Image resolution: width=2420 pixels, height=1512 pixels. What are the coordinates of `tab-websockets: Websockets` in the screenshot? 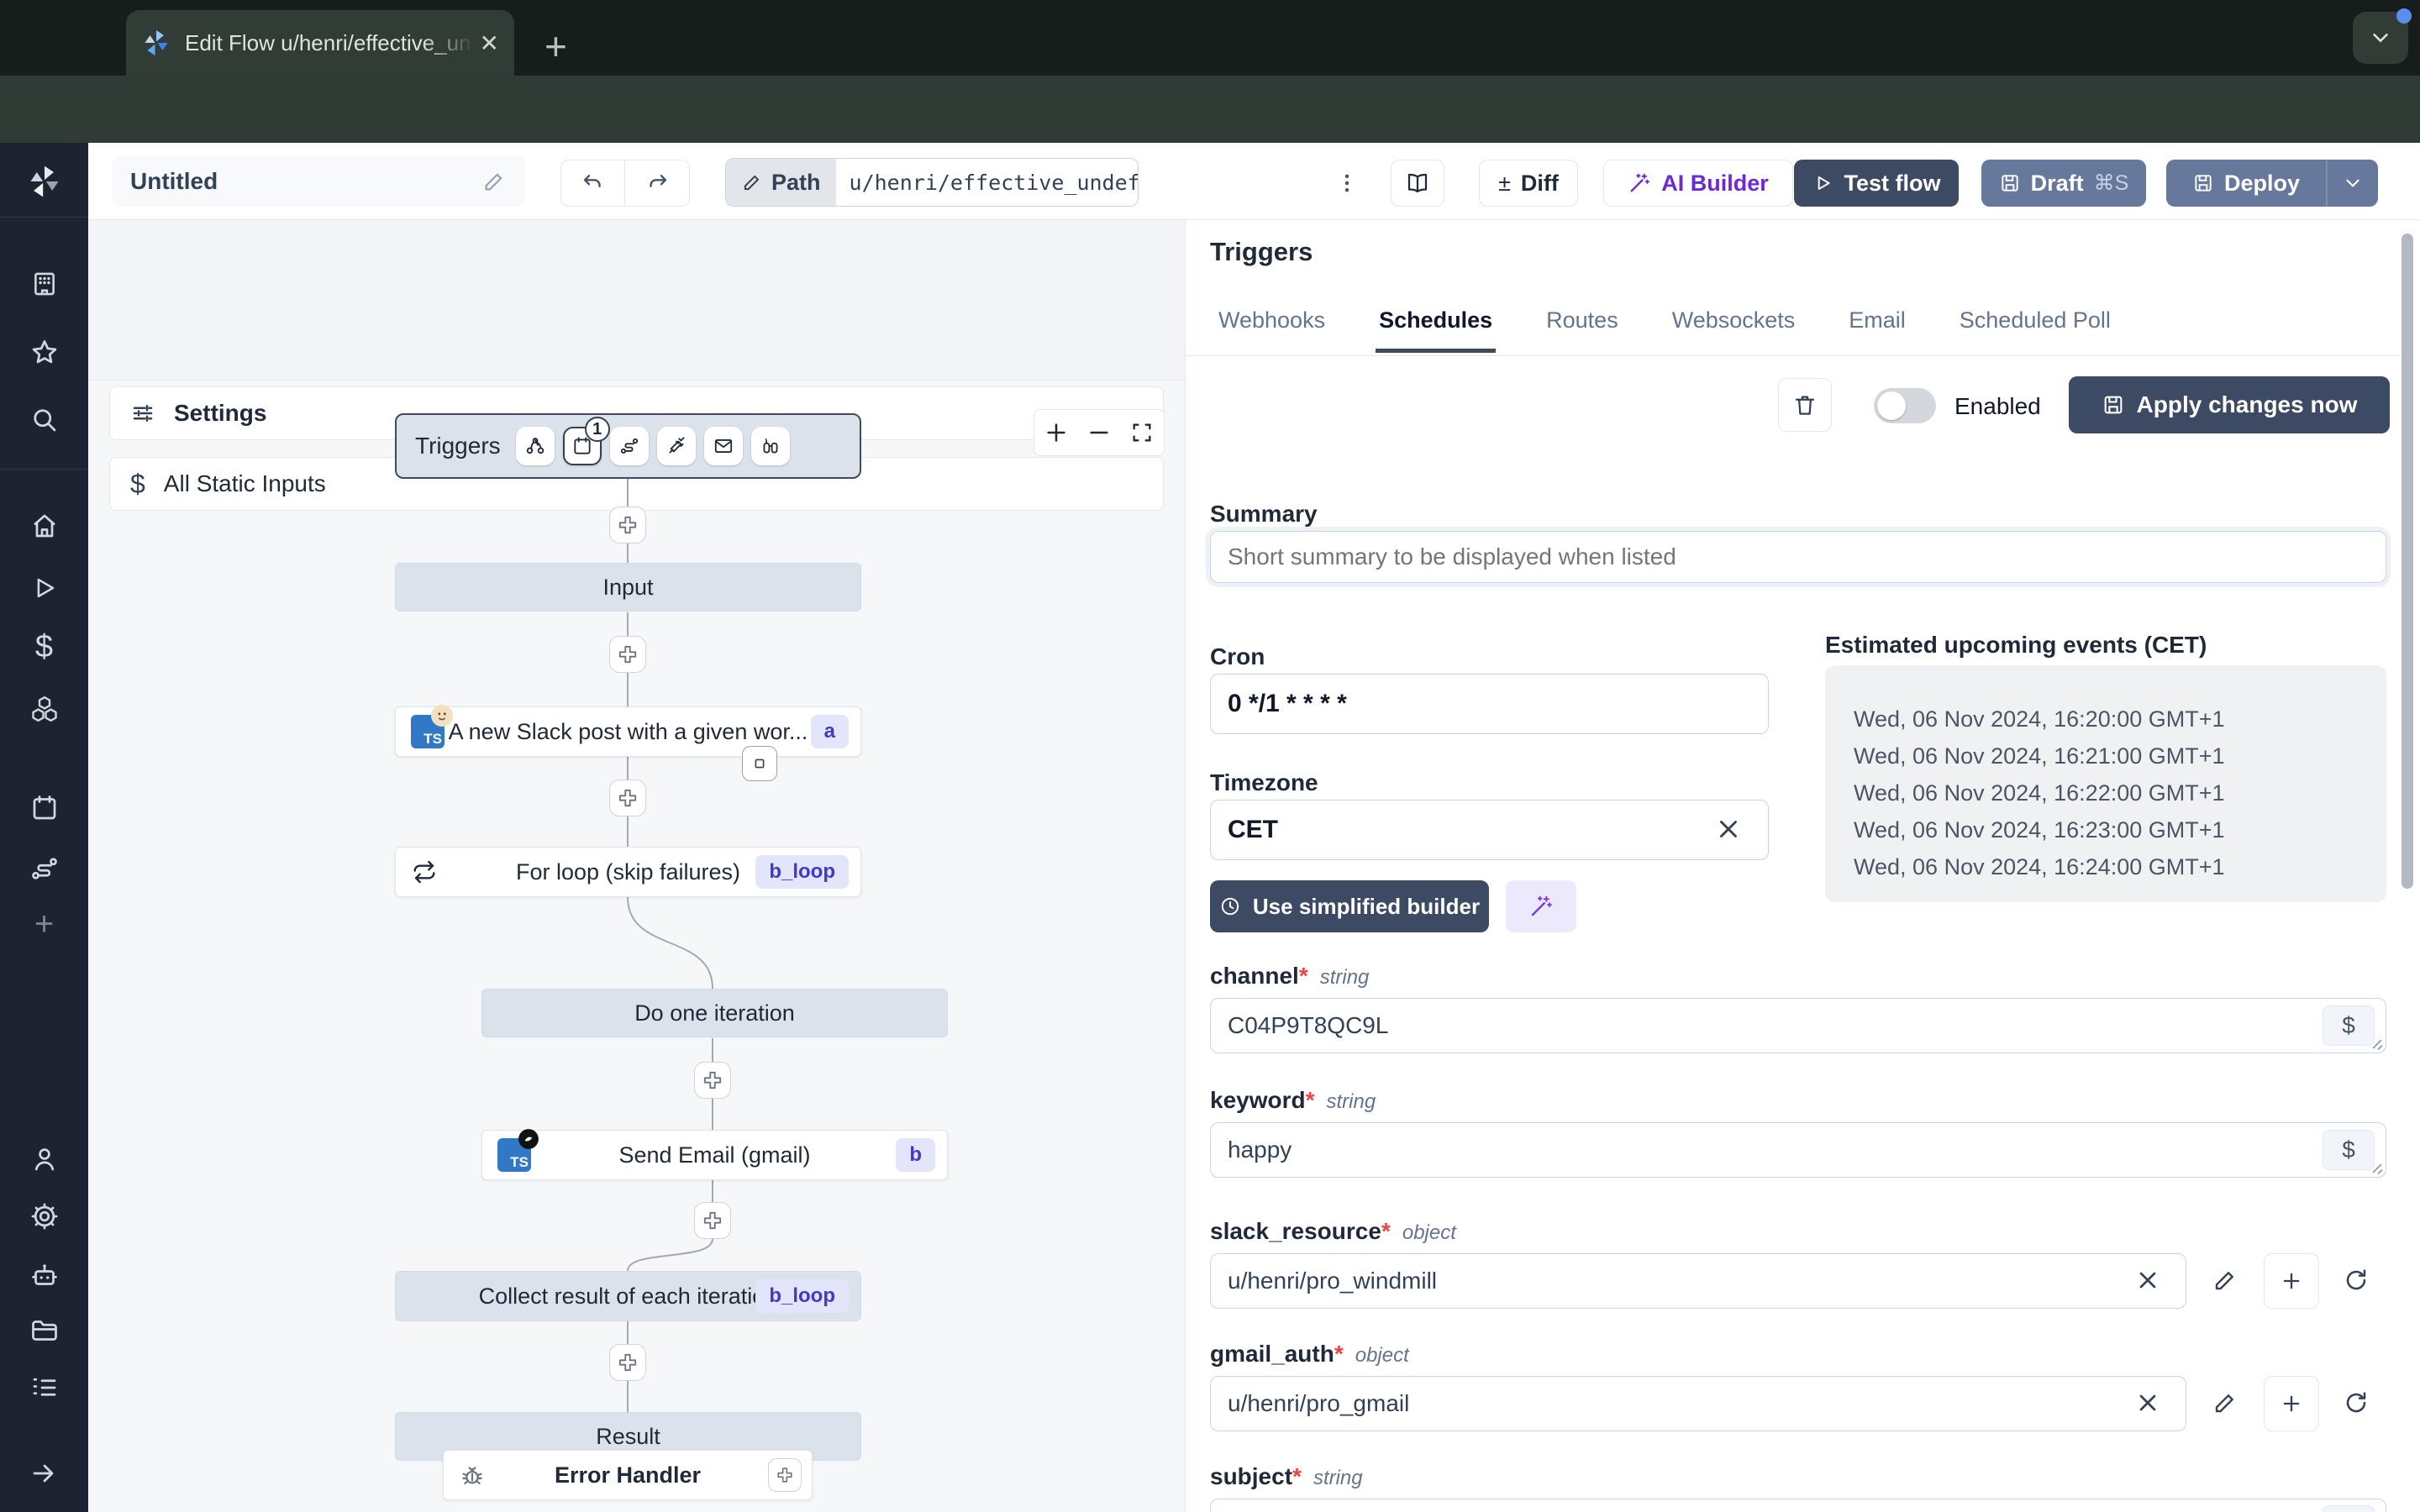 It's located at (1734, 330).